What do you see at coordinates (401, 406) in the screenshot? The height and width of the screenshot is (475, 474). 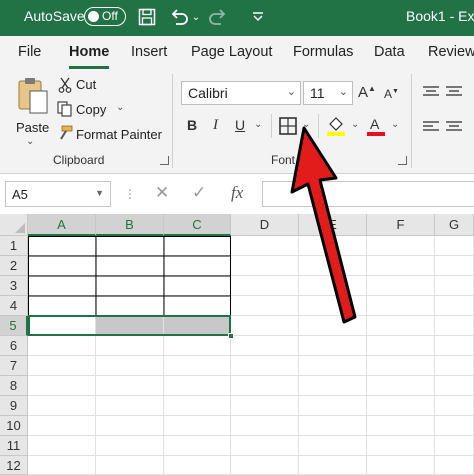 I see `cell-f9` at bounding box center [401, 406].